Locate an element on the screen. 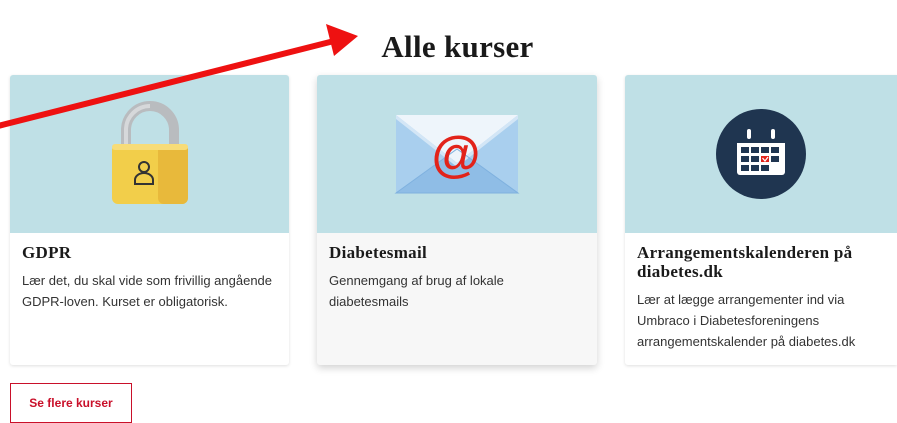 The width and height of the screenshot is (897, 423). envelope-icon: @ is located at coordinates (457, 154).